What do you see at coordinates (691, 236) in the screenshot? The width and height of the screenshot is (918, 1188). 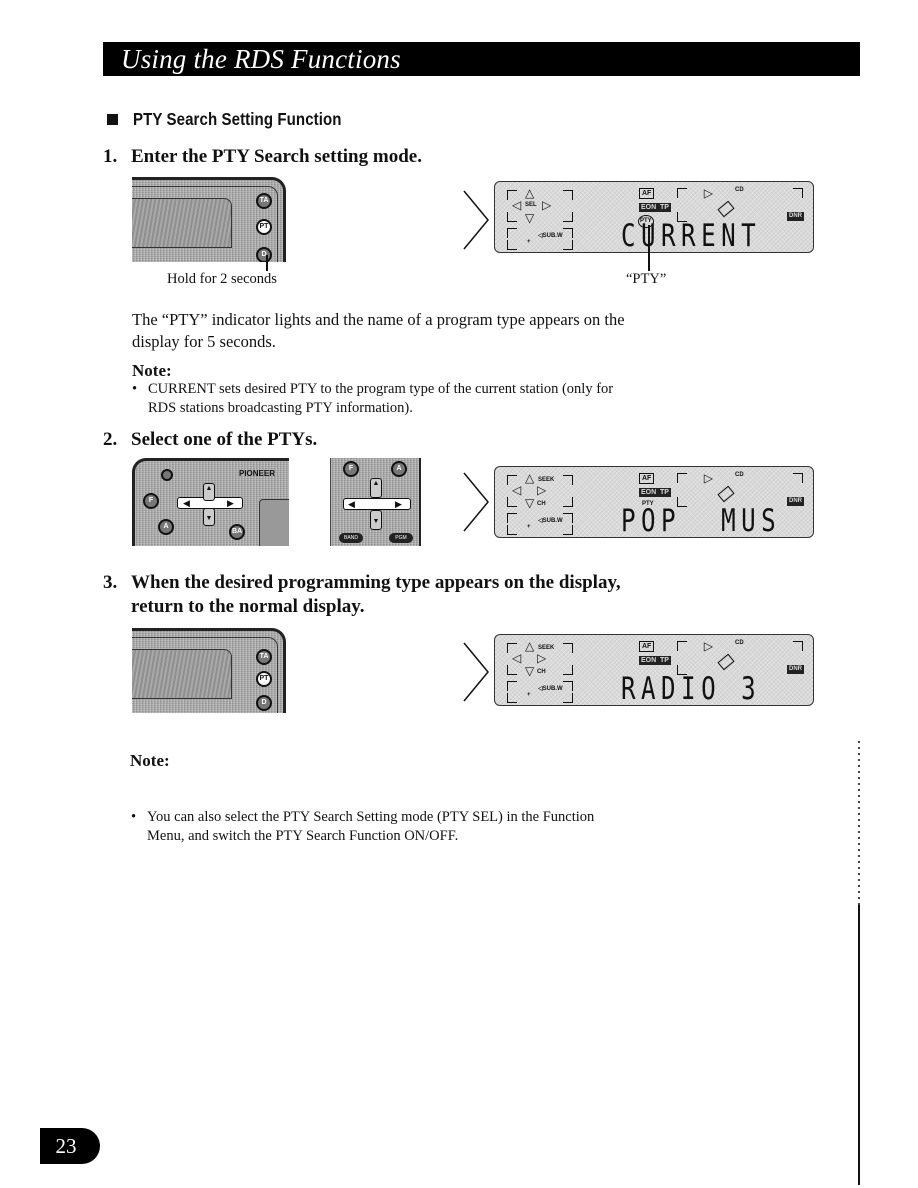 I see `lcd-text: CURRENT` at bounding box center [691, 236].